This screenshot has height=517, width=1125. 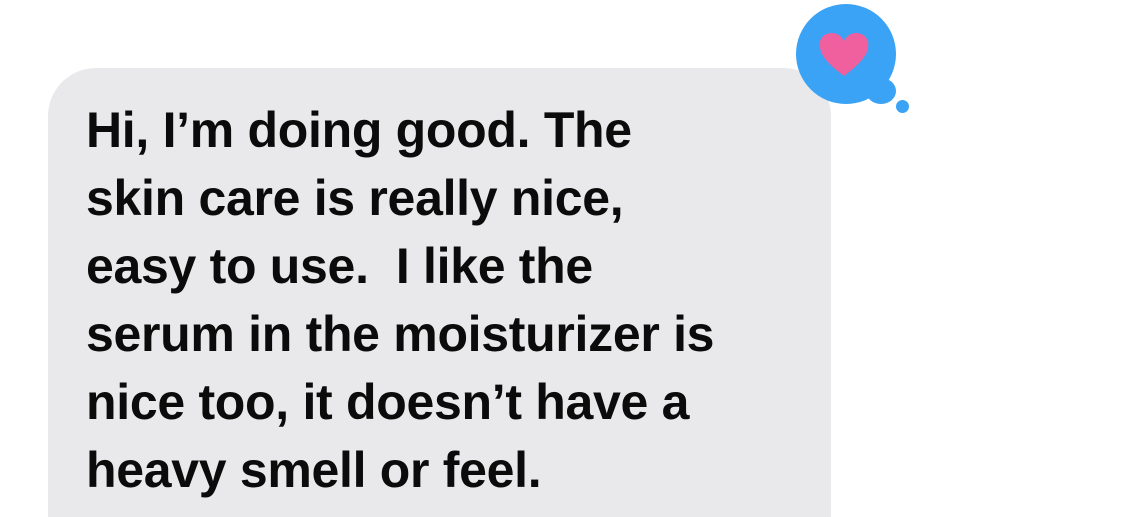 What do you see at coordinates (355, 198) in the screenshot?
I see `message-line: skin care is really nice,` at bounding box center [355, 198].